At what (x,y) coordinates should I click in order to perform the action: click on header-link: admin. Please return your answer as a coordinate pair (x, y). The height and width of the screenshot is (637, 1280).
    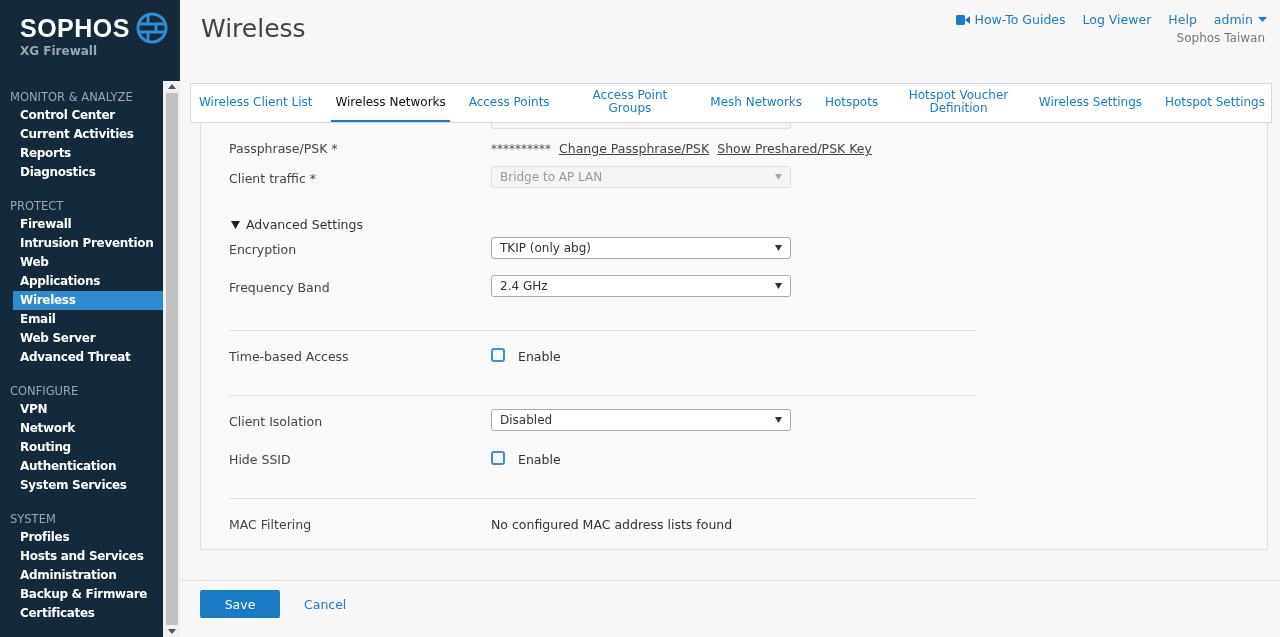
    Looking at the image, I should click on (1240, 19).